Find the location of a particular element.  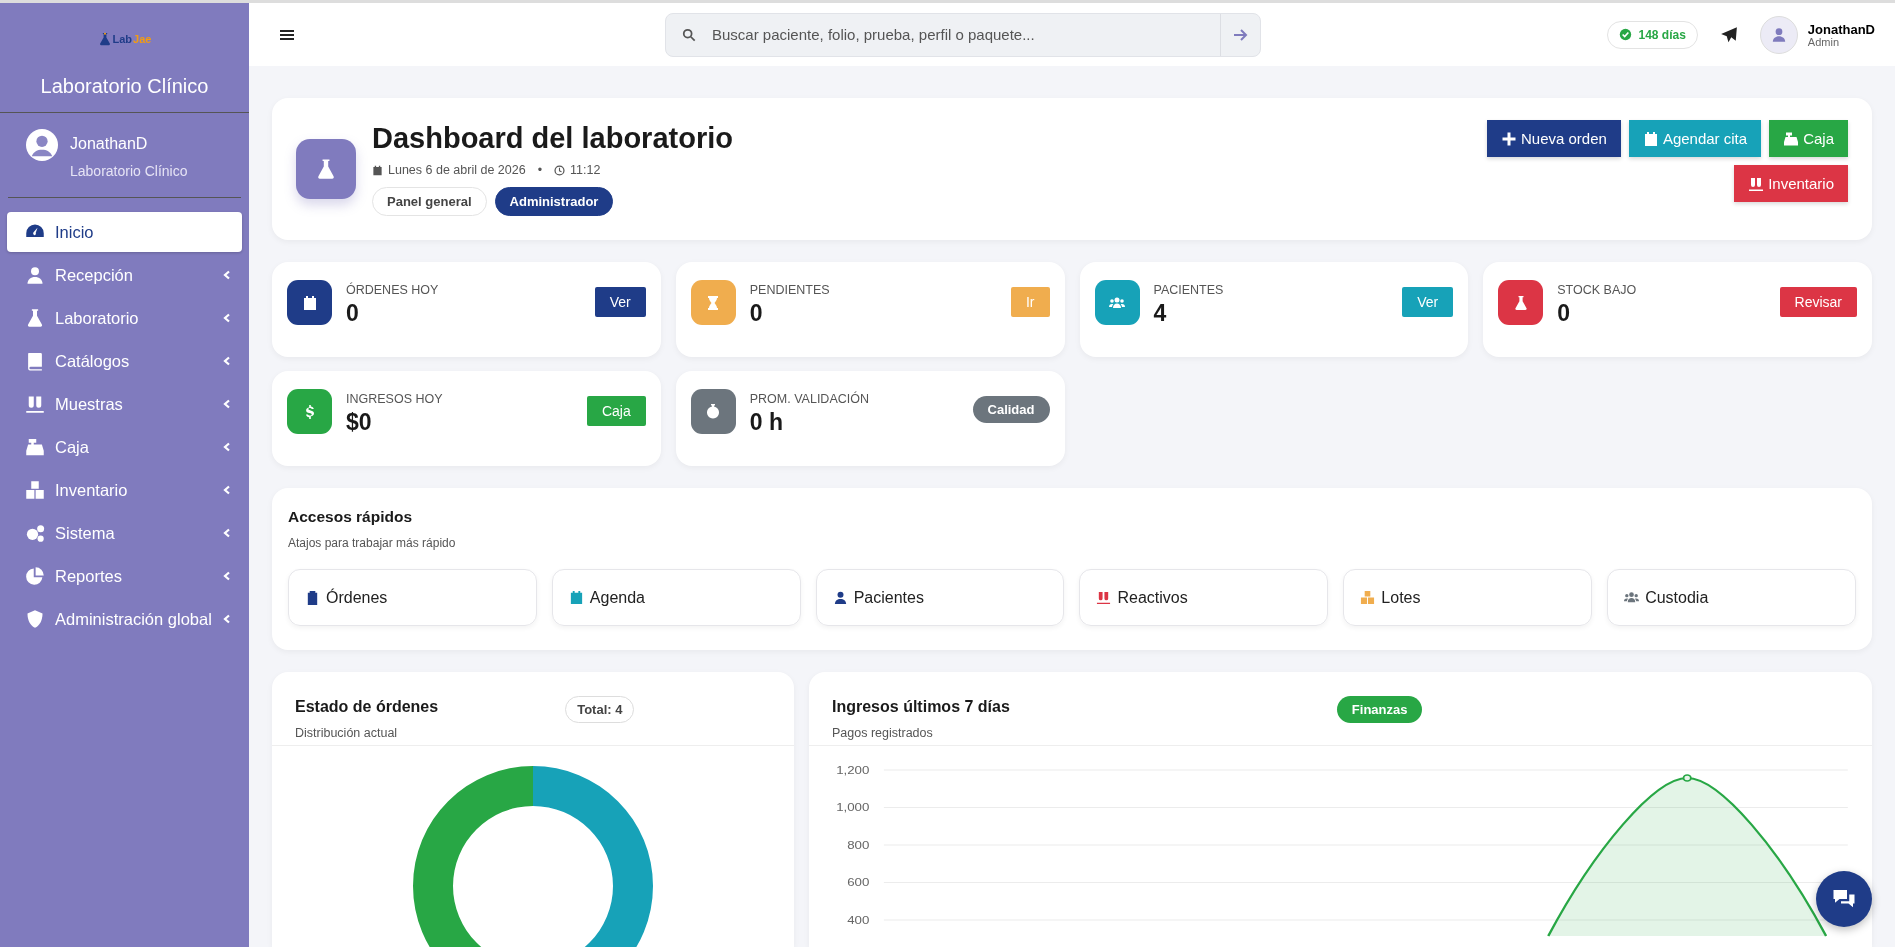

quick-access-link: Custodia is located at coordinates (1731, 597).